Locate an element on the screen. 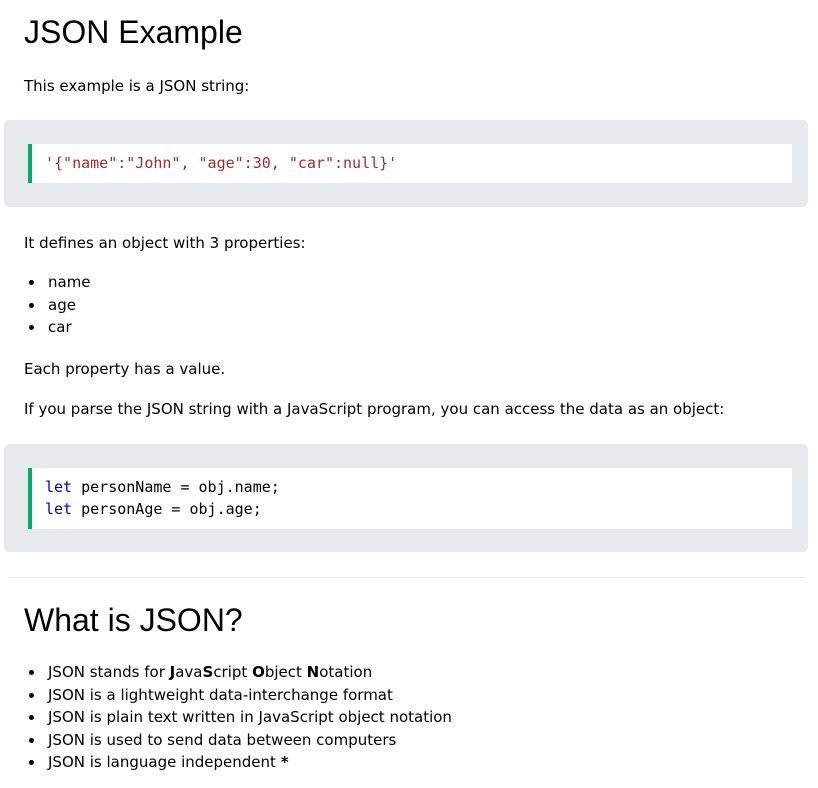 This screenshot has width=818, height=788. each-property-text: Each property has a value. is located at coordinates (125, 369).